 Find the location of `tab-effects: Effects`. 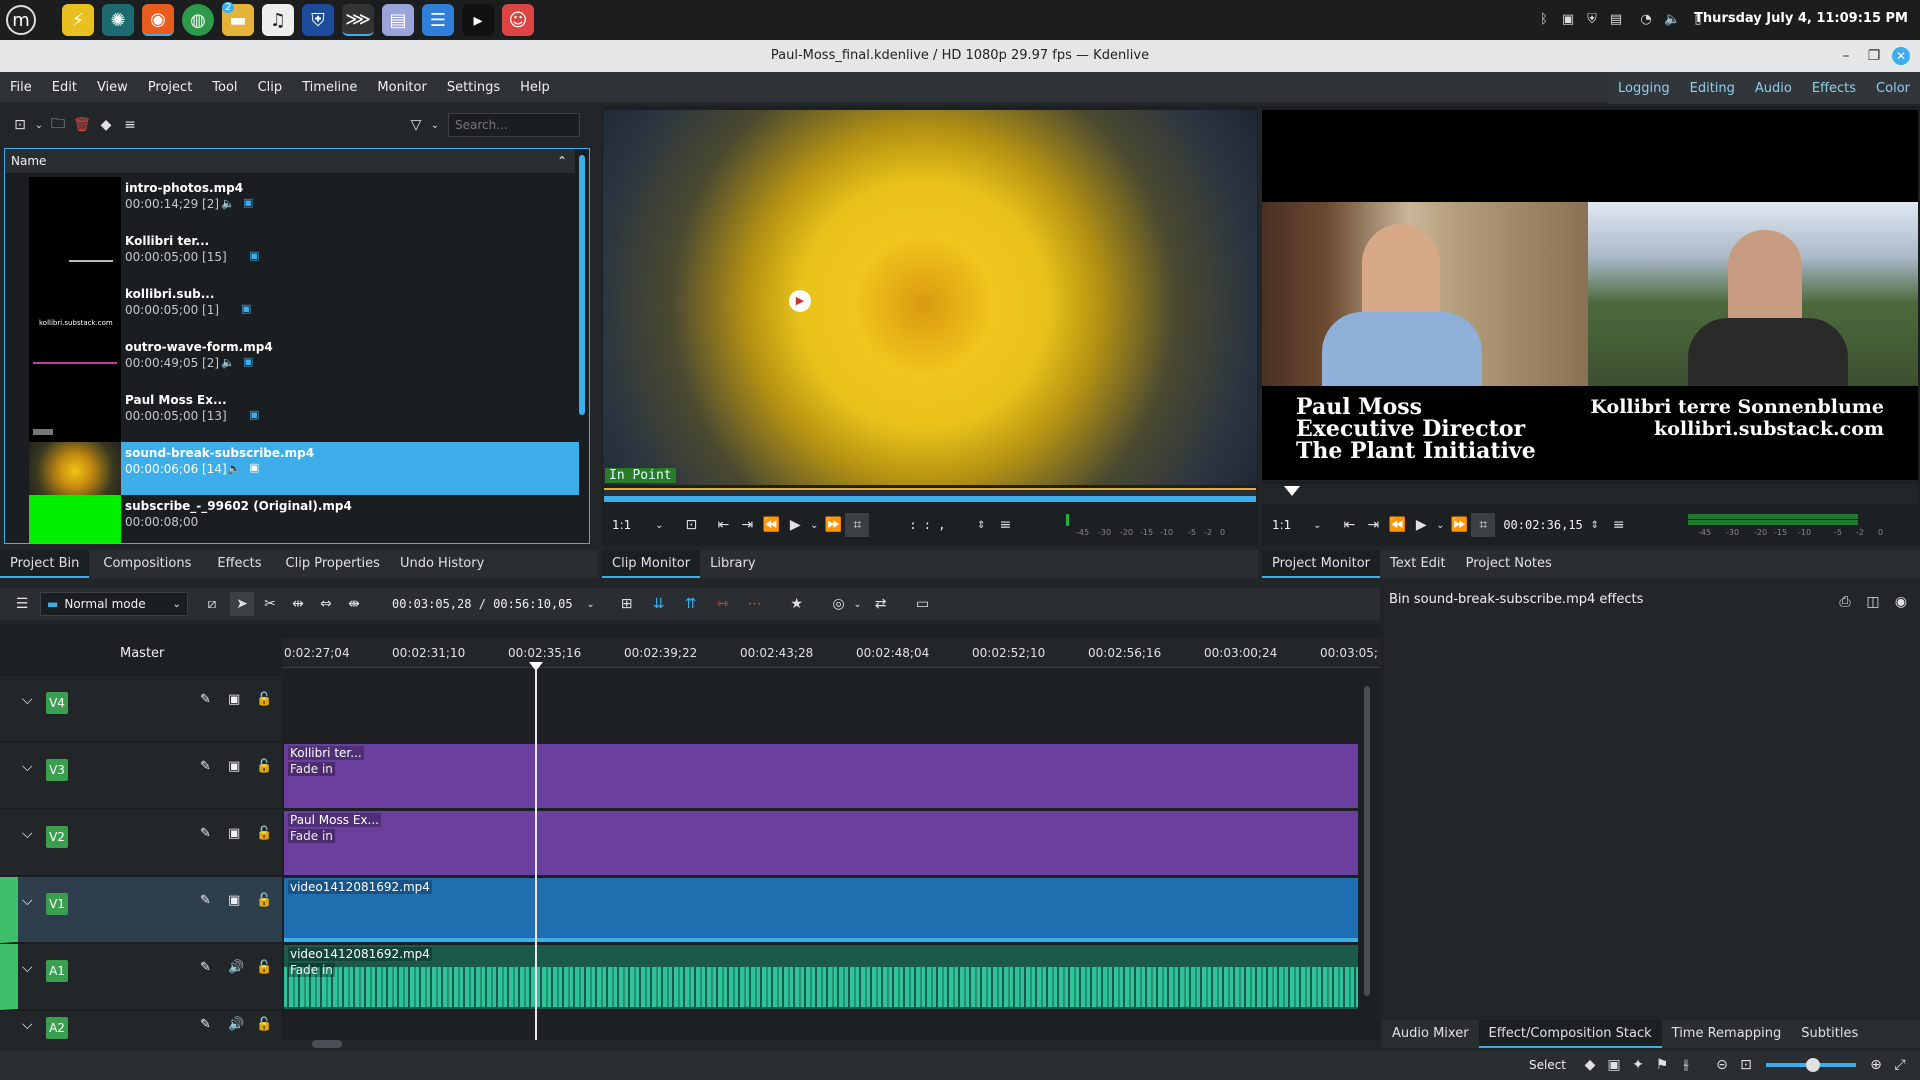

tab-effects: Effects is located at coordinates (239, 564).